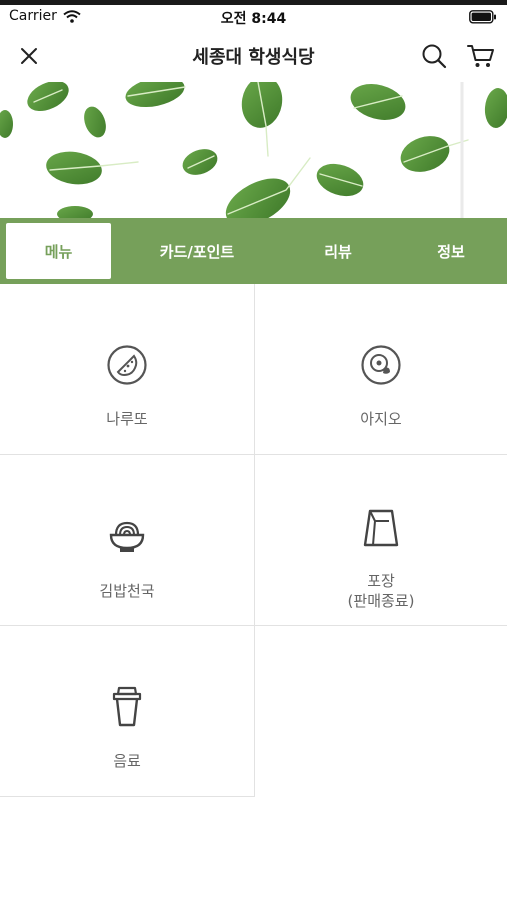  Describe the element at coordinates (253, 56) in the screenshot. I see `navigation-bar: 세종대 학생식당` at that location.